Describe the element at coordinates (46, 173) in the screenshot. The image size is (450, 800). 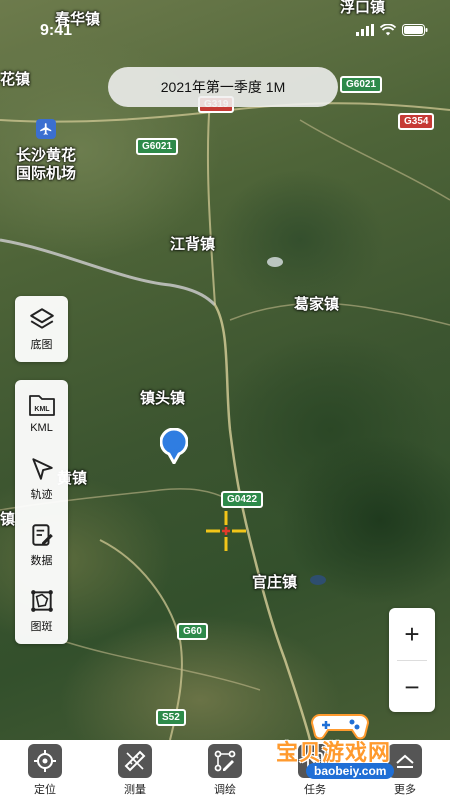
I see `place-label-airport-line2: 国际机场` at that location.